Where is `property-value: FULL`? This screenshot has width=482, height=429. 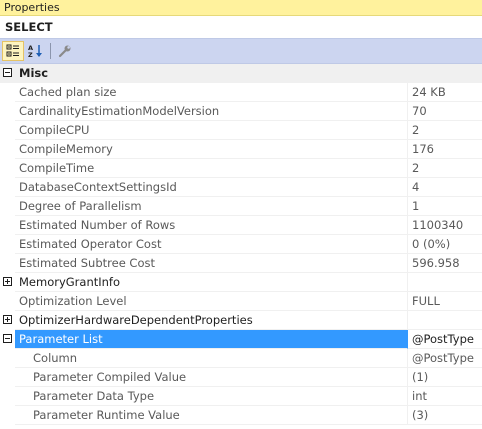 property-value: FULL is located at coordinates (445, 301).